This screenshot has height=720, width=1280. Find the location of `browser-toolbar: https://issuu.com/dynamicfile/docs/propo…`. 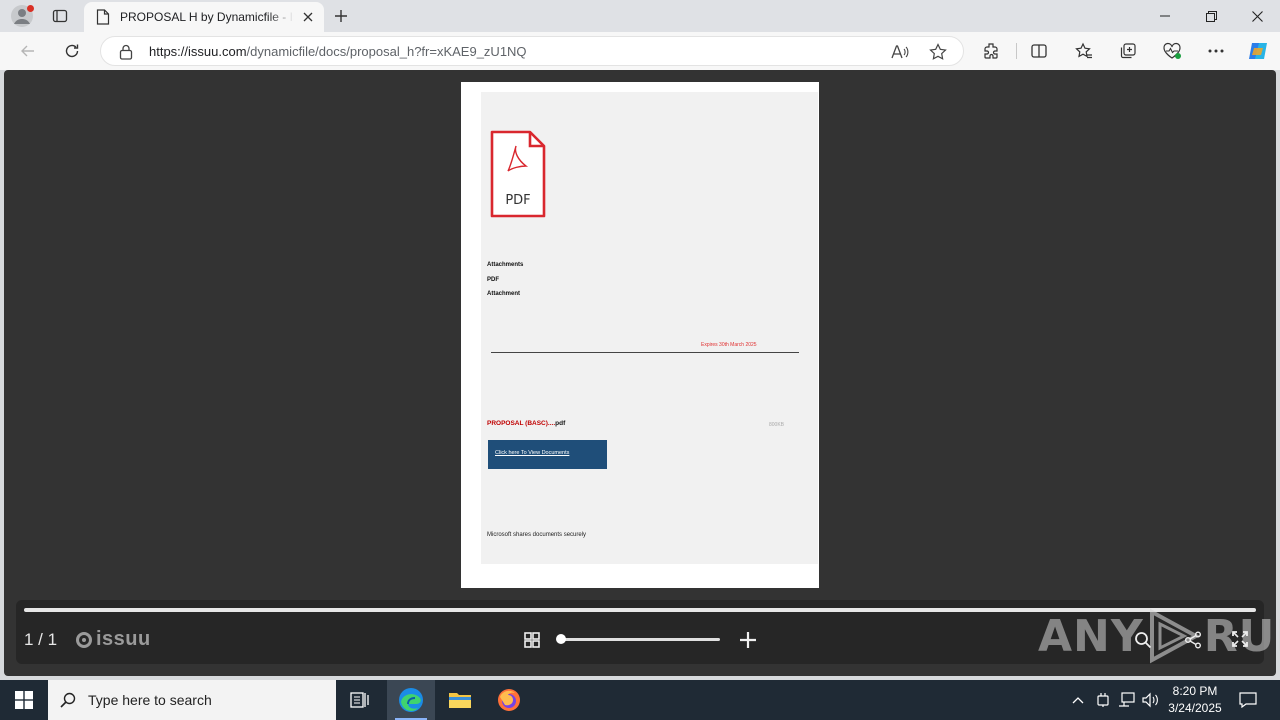

browser-toolbar: https://issuu.com/dynamicfile/docs/propo… is located at coordinates (640, 51).